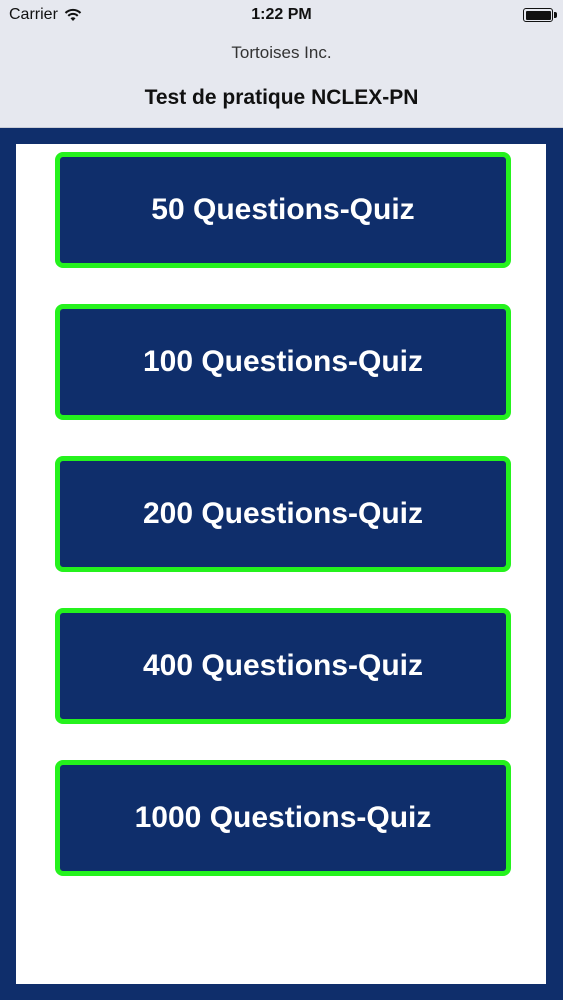 The height and width of the screenshot is (1000, 563). What do you see at coordinates (281, 79) in the screenshot?
I see `navigation-bar: Tortoises Inc. Test de pratique NCLEX-PN` at bounding box center [281, 79].